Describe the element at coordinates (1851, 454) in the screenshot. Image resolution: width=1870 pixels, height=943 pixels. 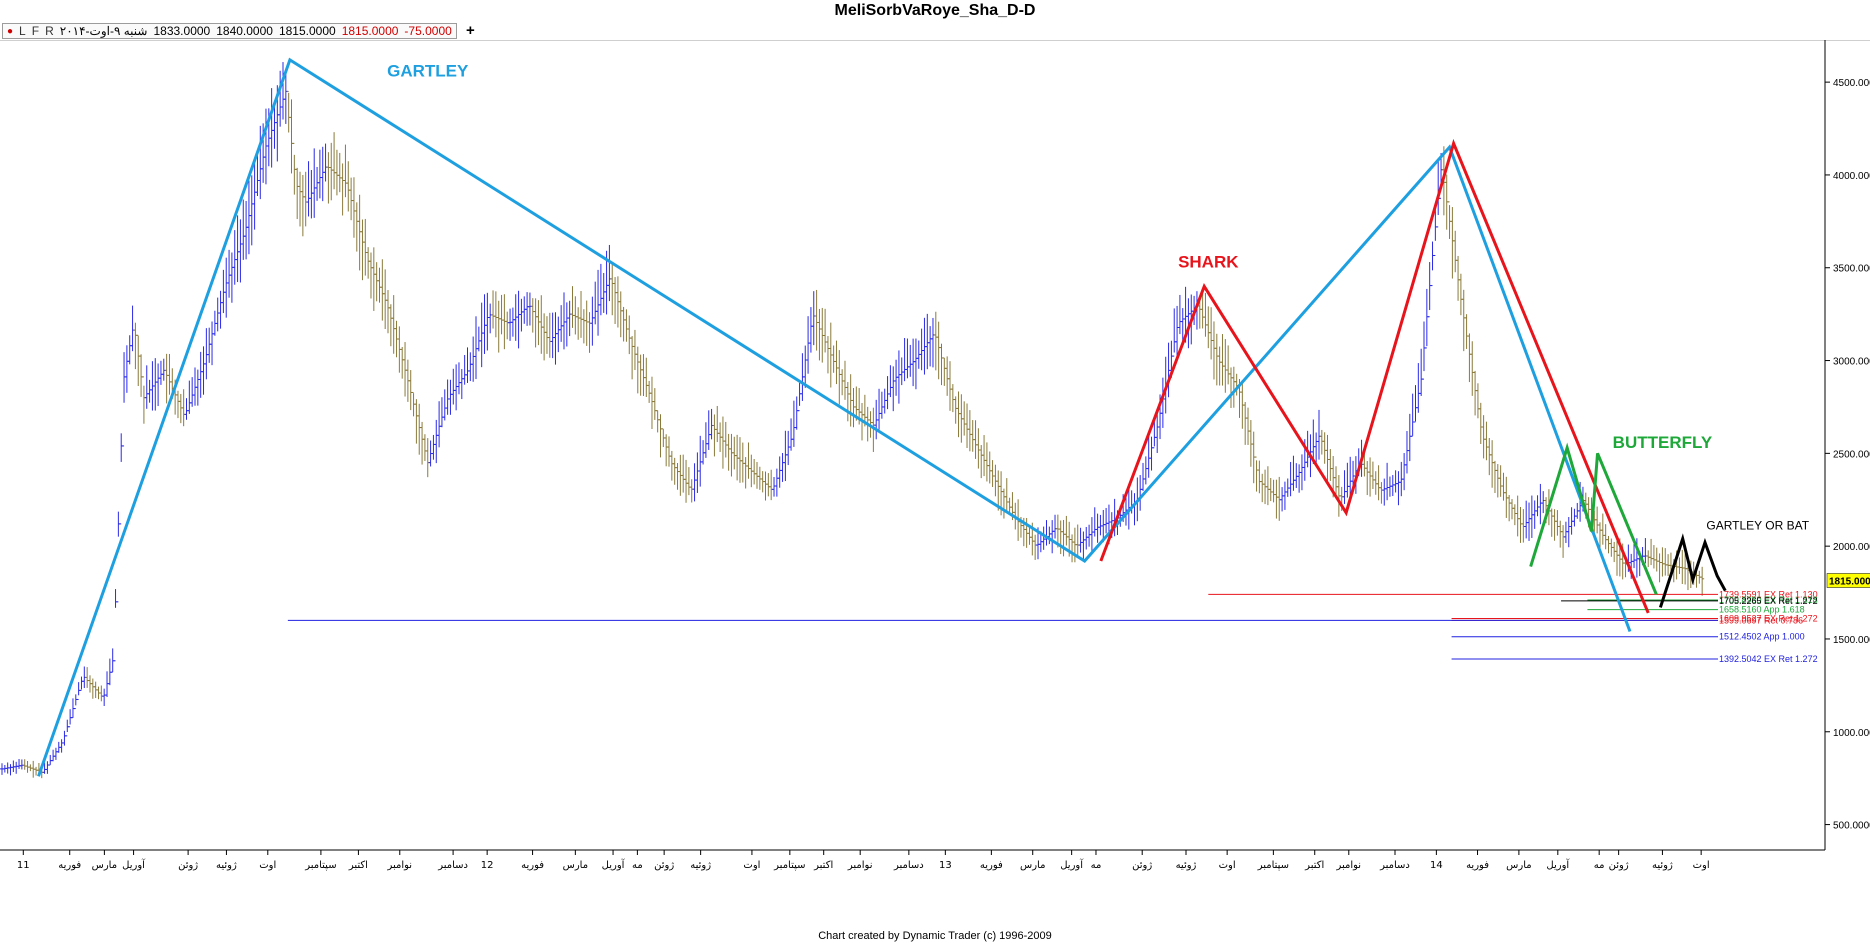
I see `y-tick-label: 2500.0000` at that location.